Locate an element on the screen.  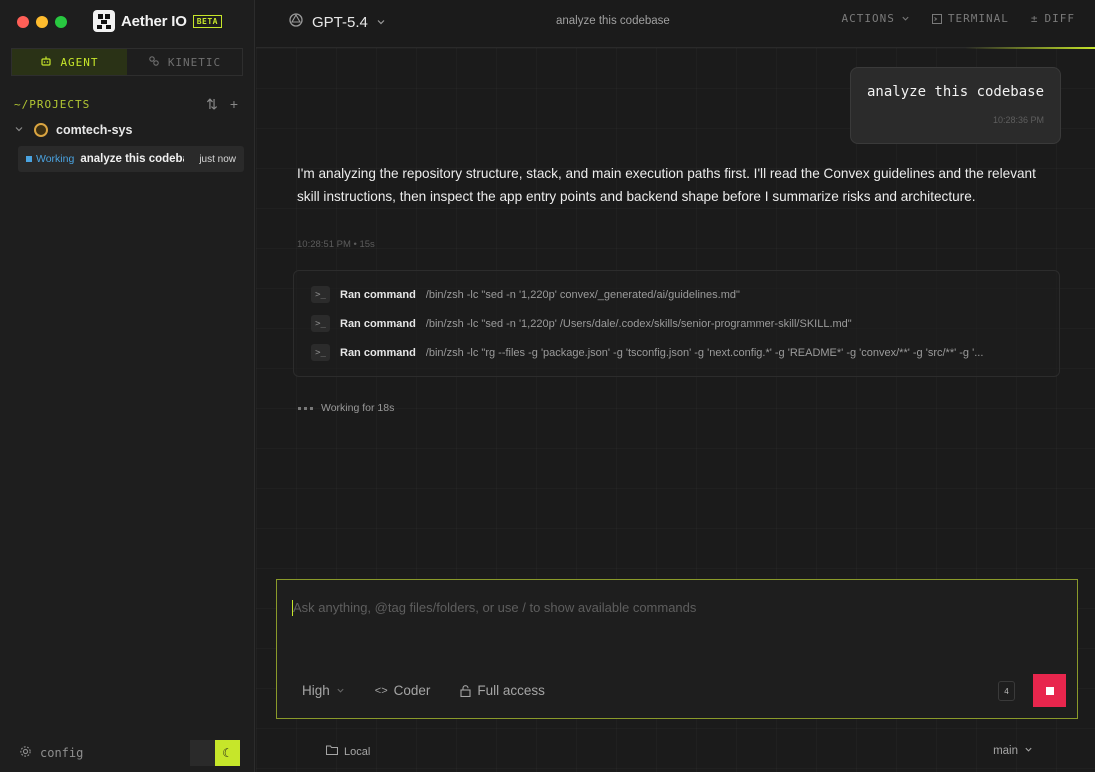
access-selector: Full access is located at coordinates (502, 690).